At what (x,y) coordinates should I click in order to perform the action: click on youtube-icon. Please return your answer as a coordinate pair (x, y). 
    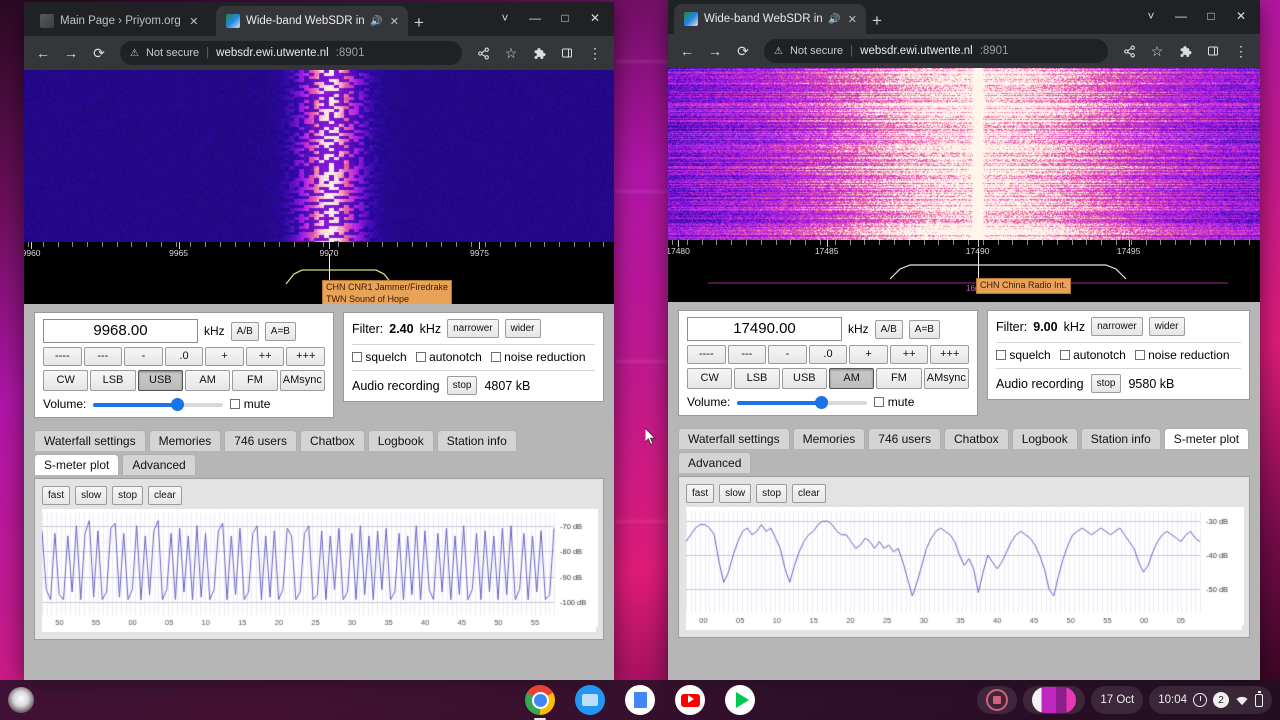
    Looking at the image, I should click on (690, 700).